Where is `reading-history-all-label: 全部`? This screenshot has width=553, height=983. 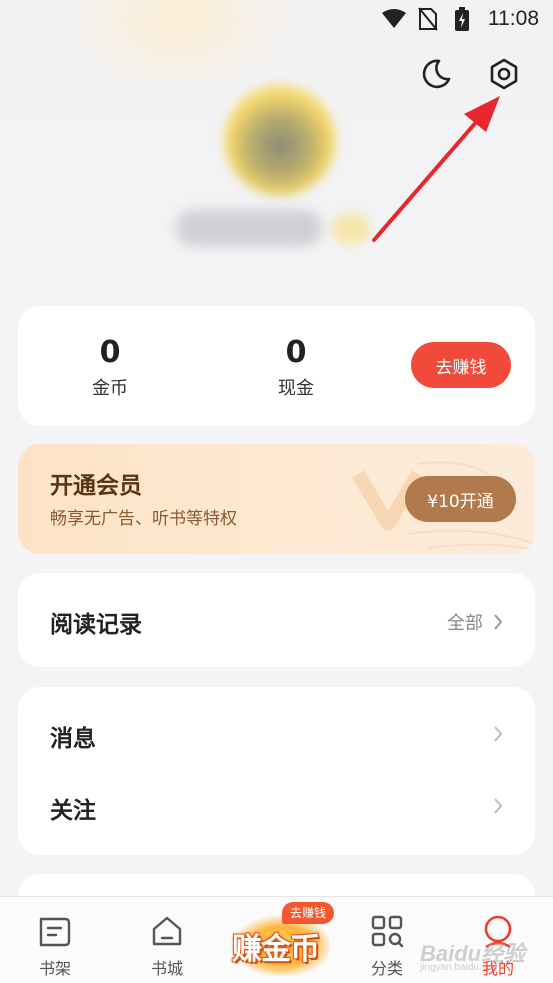 reading-history-all-label: 全部 is located at coordinates (465, 623).